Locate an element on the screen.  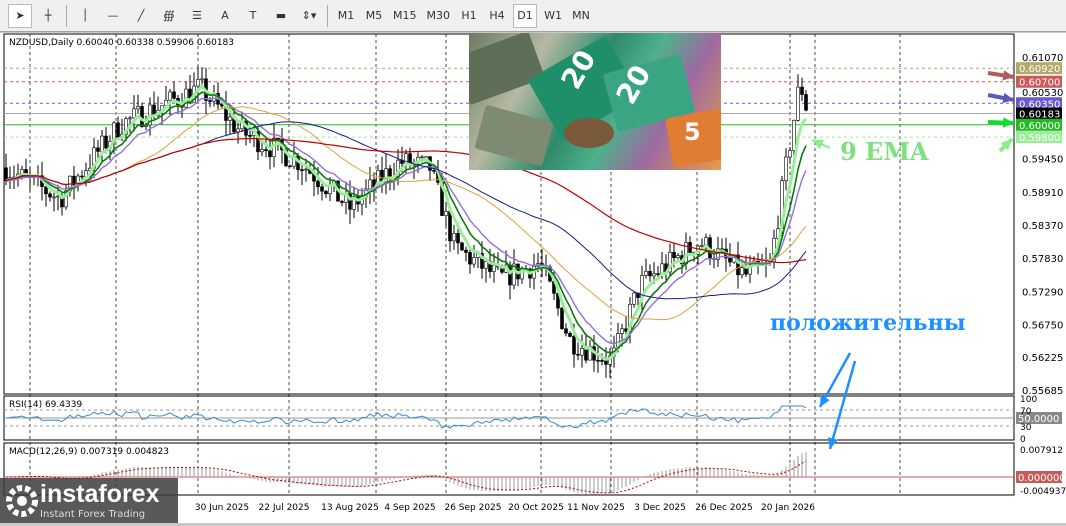
timeframe-mn: MN is located at coordinates (581, 16).